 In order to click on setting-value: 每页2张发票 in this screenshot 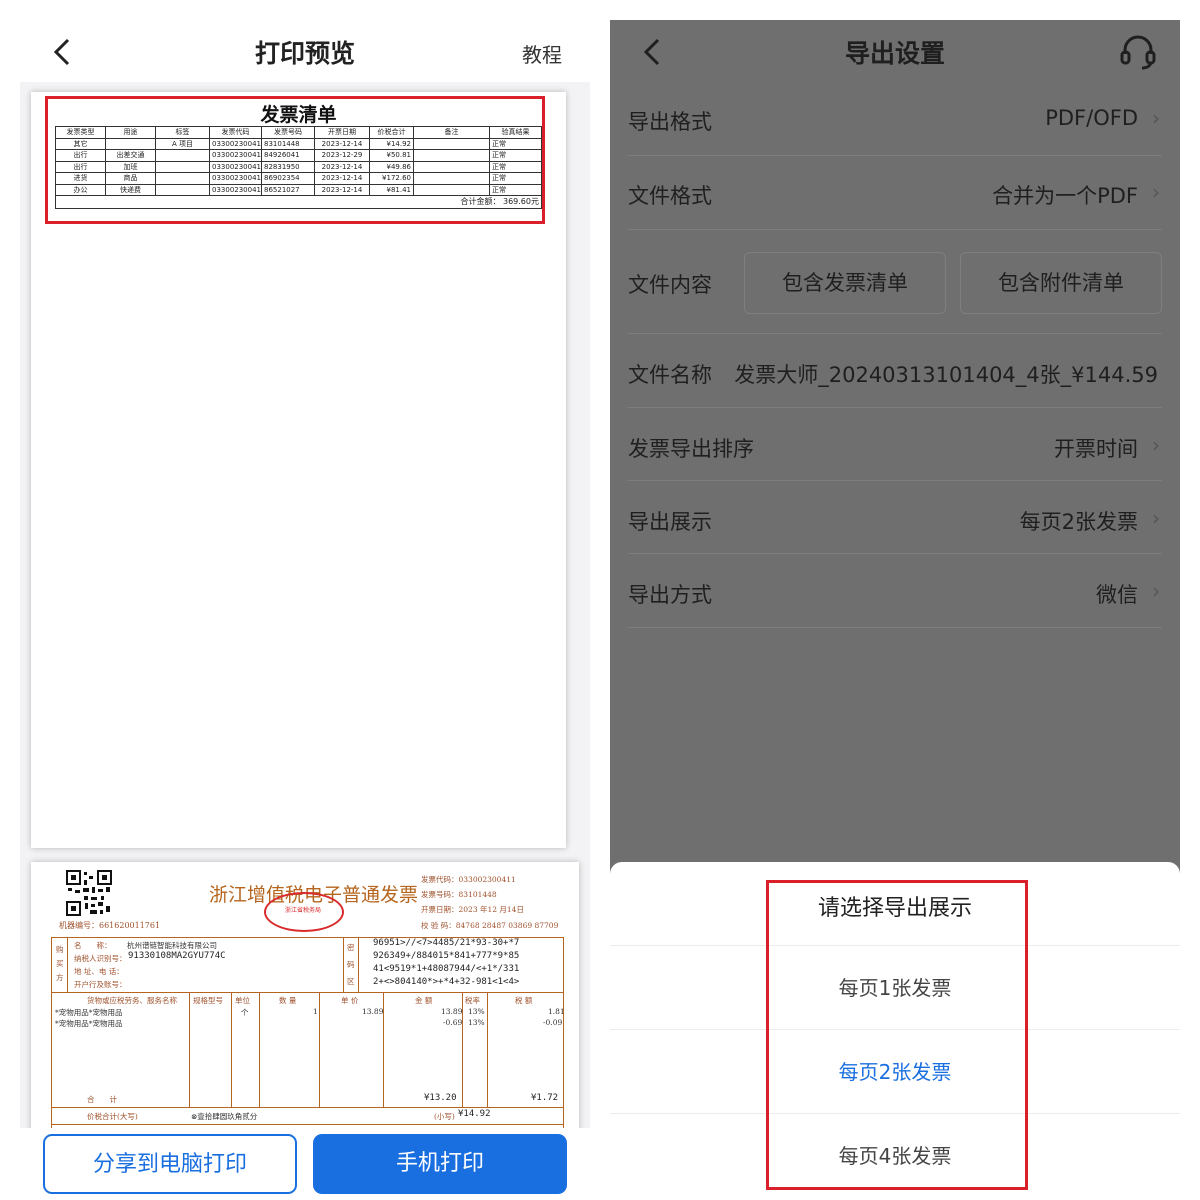, I will do `click(1078, 522)`.